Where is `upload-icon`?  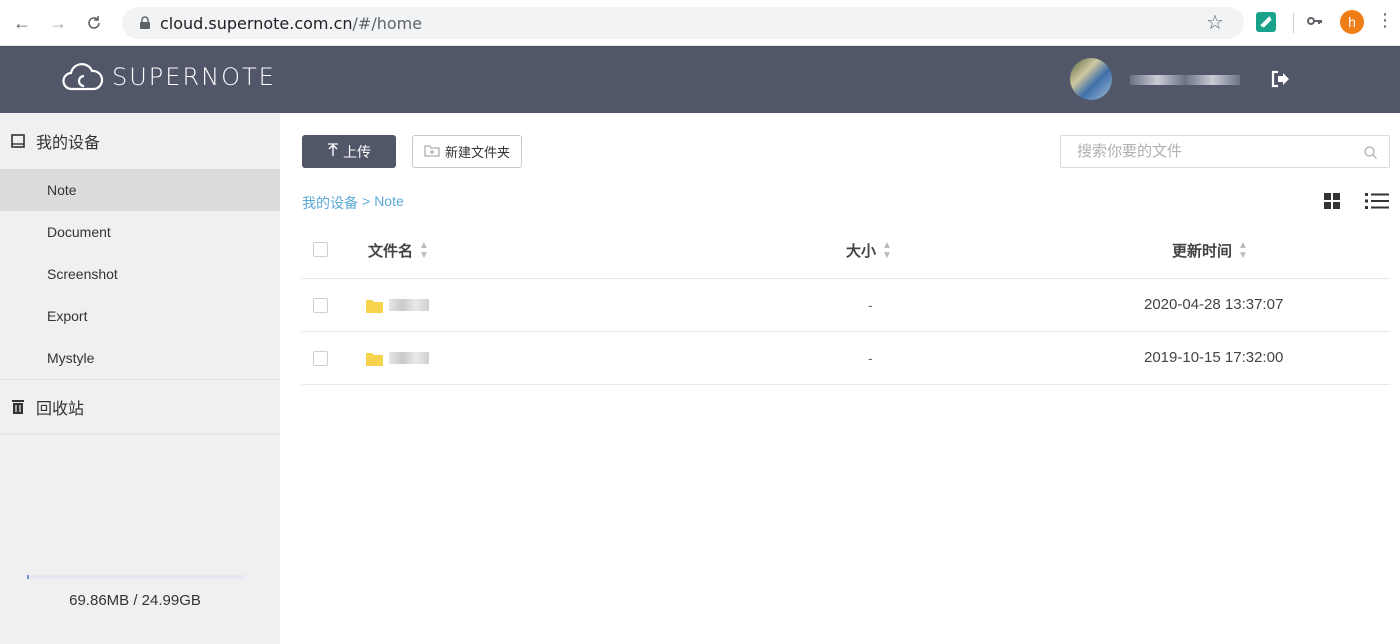
upload-icon is located at coordinates (333, 151).